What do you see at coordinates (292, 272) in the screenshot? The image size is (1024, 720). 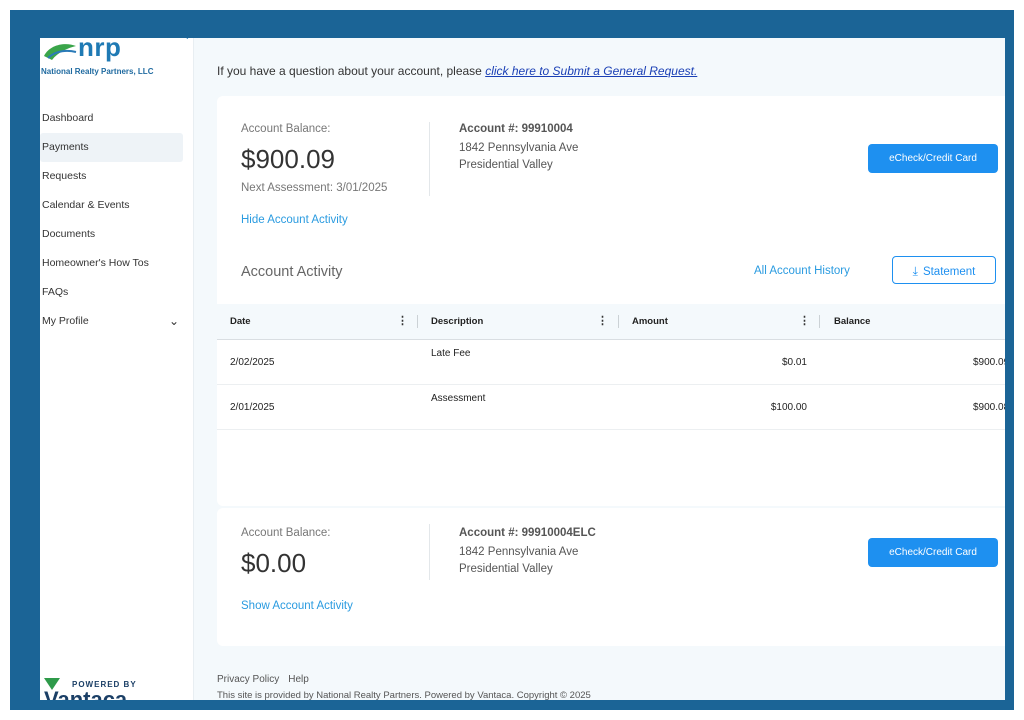 I see `account-activity-title: Account Activity` at bounding box center [292, 272].